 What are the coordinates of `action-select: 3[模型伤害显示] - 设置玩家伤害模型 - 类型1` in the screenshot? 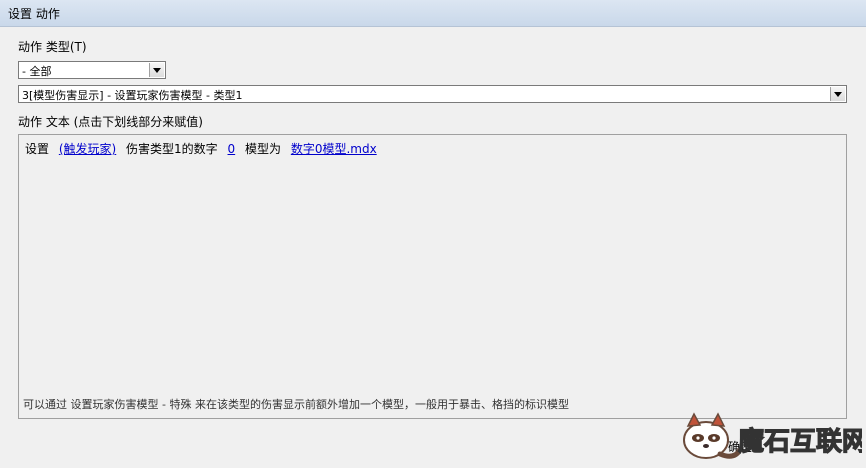 It's located at (432, 94).